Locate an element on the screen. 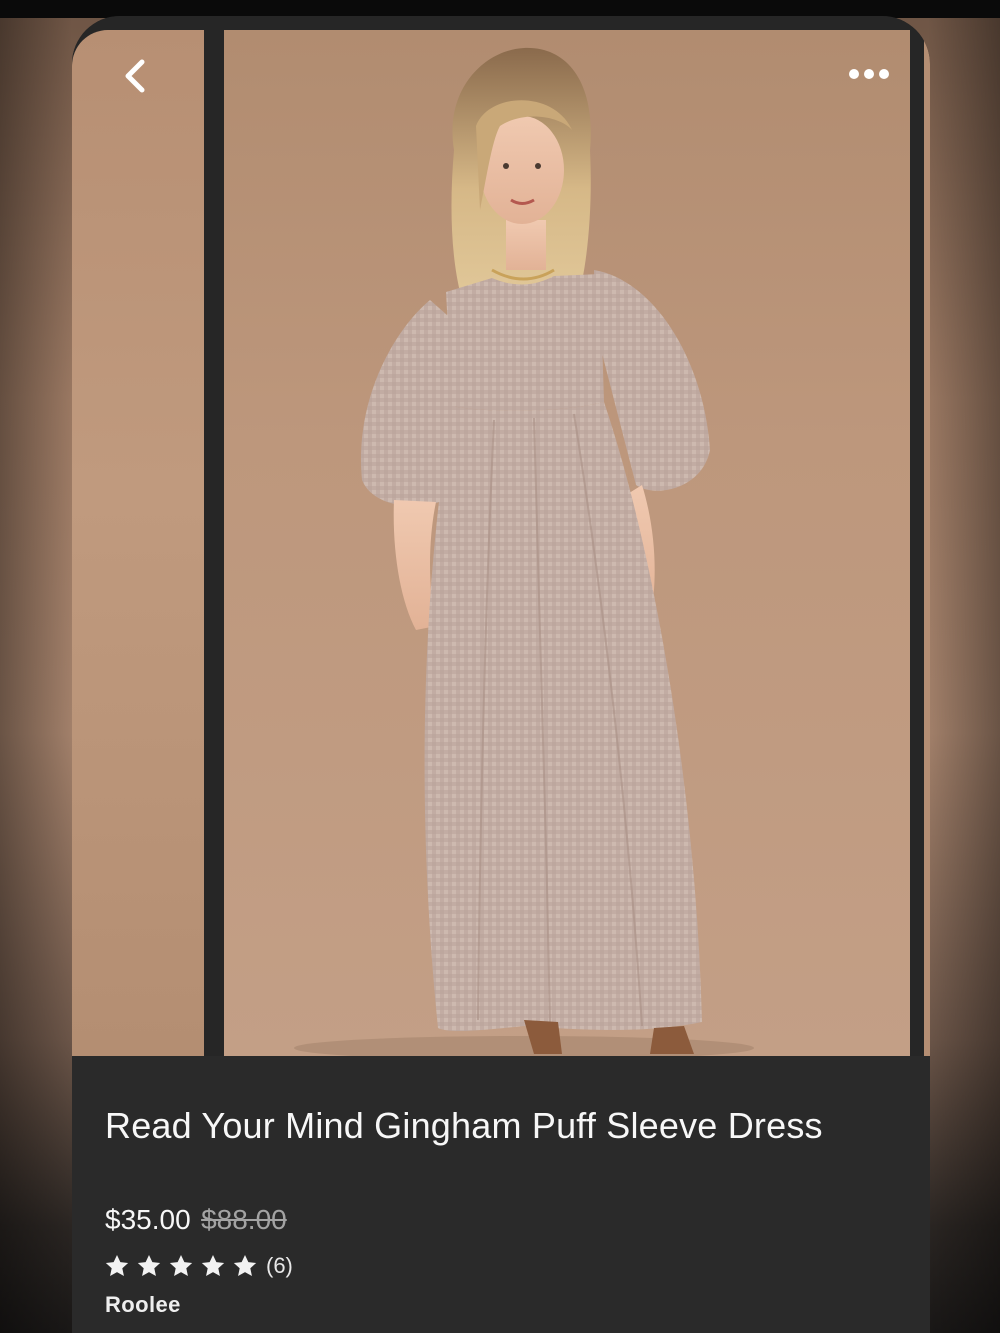  ellipsis-icon is located at coordinates (869, 74).